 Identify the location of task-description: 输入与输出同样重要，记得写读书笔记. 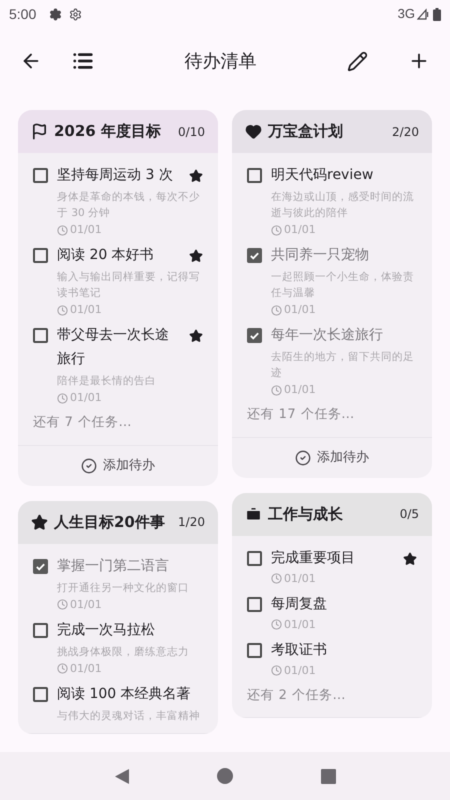
(129, 285).